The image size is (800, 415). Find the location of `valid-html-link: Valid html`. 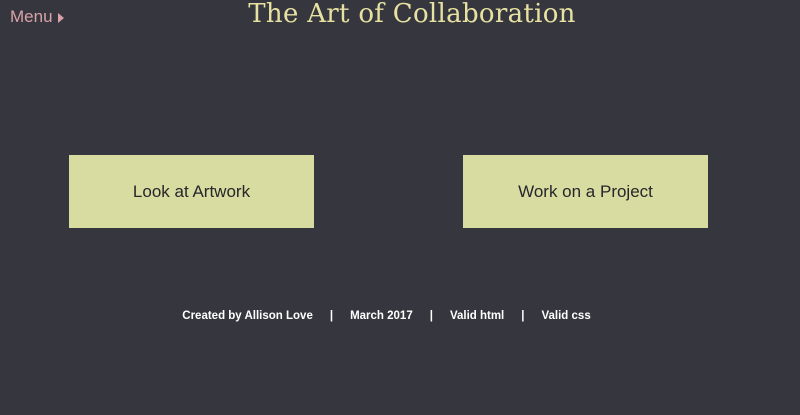

valid-html-link: Valid html is located at coordinates (477, 316).